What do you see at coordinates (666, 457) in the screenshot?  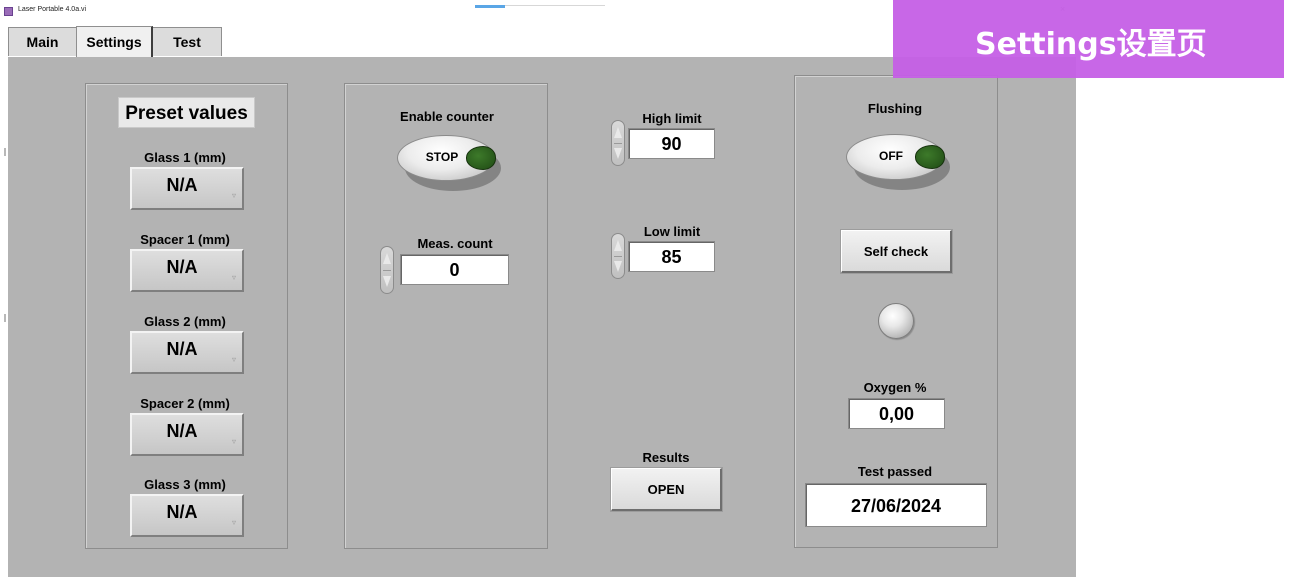 I see `results-label: Results` at bounding box center [666, 457].